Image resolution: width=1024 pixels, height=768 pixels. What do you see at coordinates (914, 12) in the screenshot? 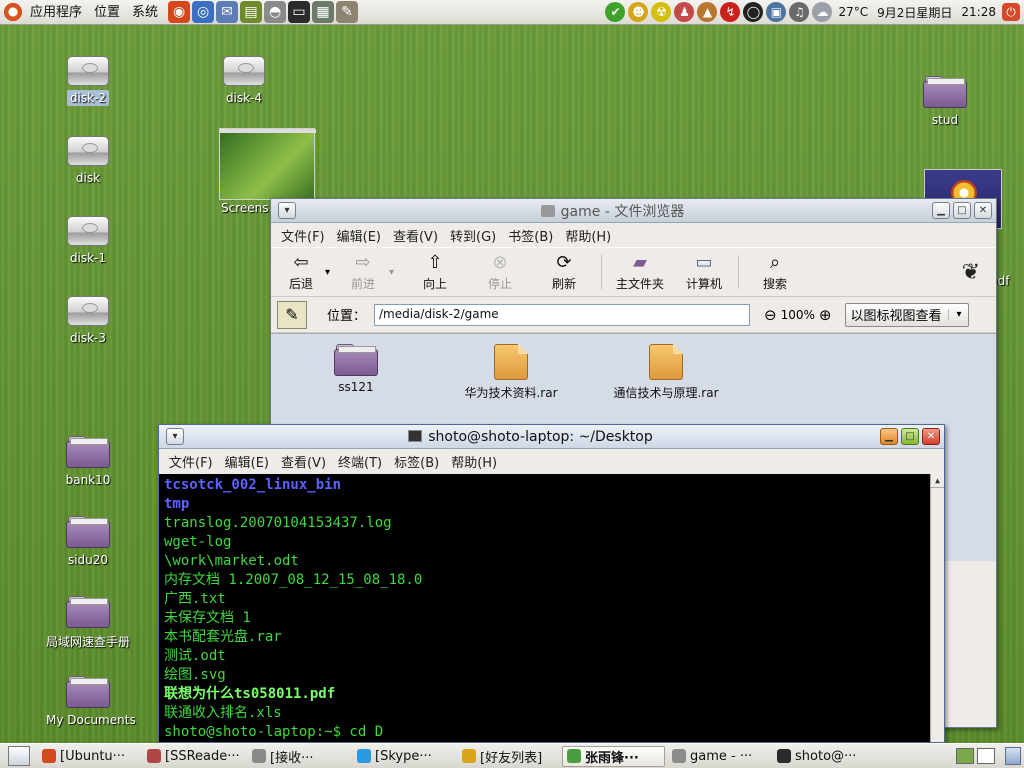
I see `date: 9月2日星期日` at bounding box center [914, 12].